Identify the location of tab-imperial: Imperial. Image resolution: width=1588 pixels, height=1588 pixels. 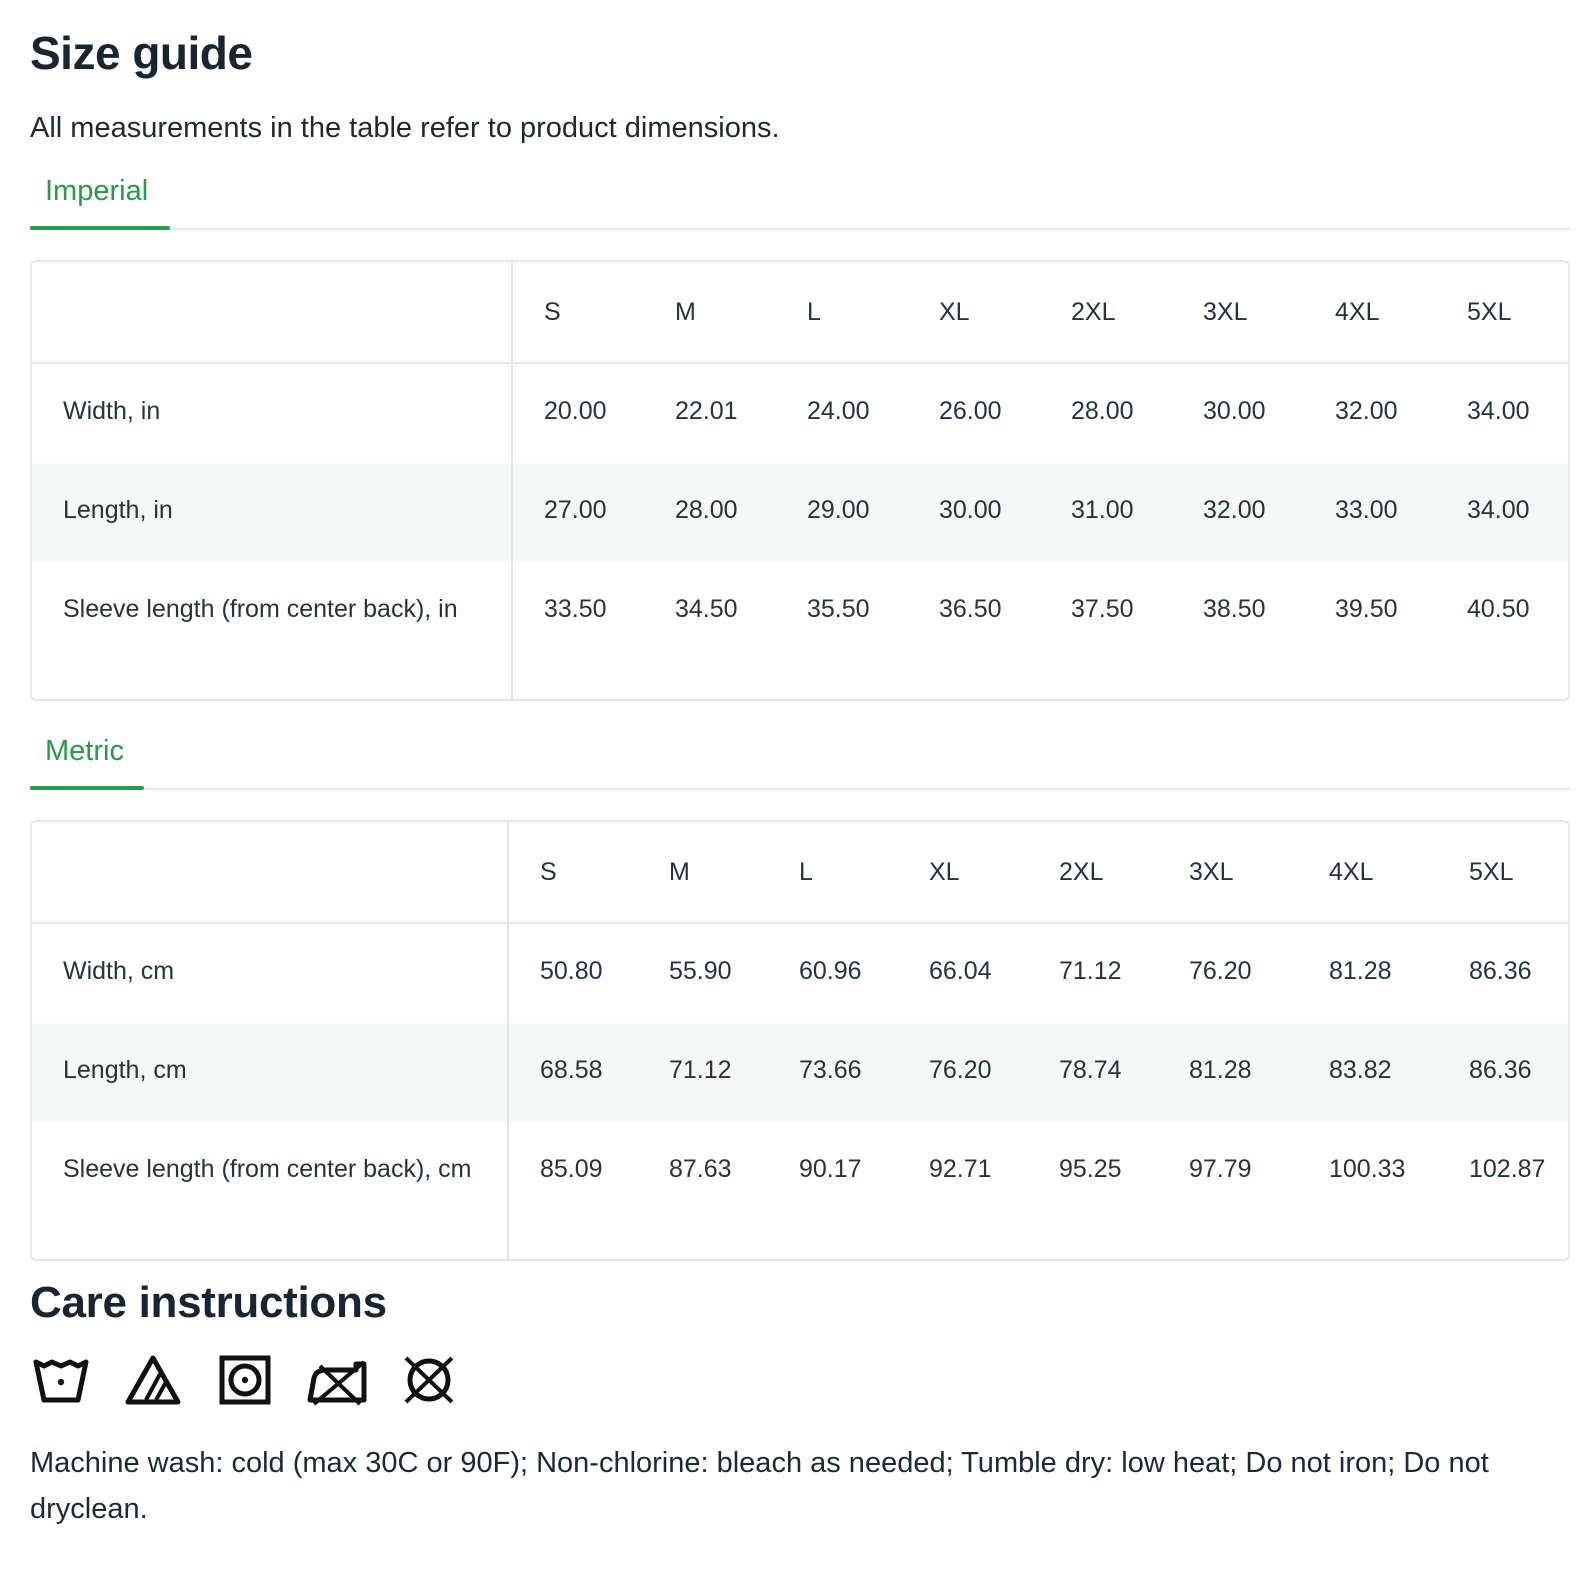
(100, 197).